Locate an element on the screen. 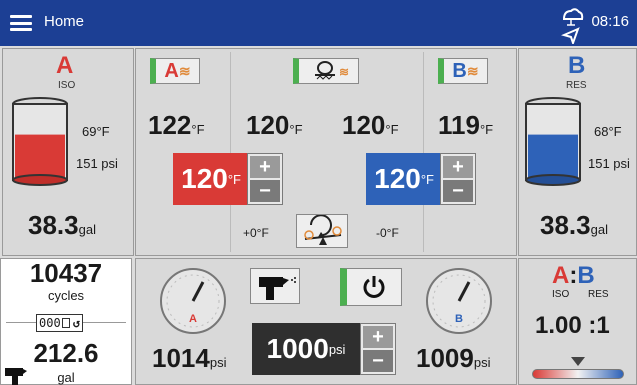 The width and height of the screenshot is (637, 385). pressure-stepper: + − is located at coordinates (378, 349).